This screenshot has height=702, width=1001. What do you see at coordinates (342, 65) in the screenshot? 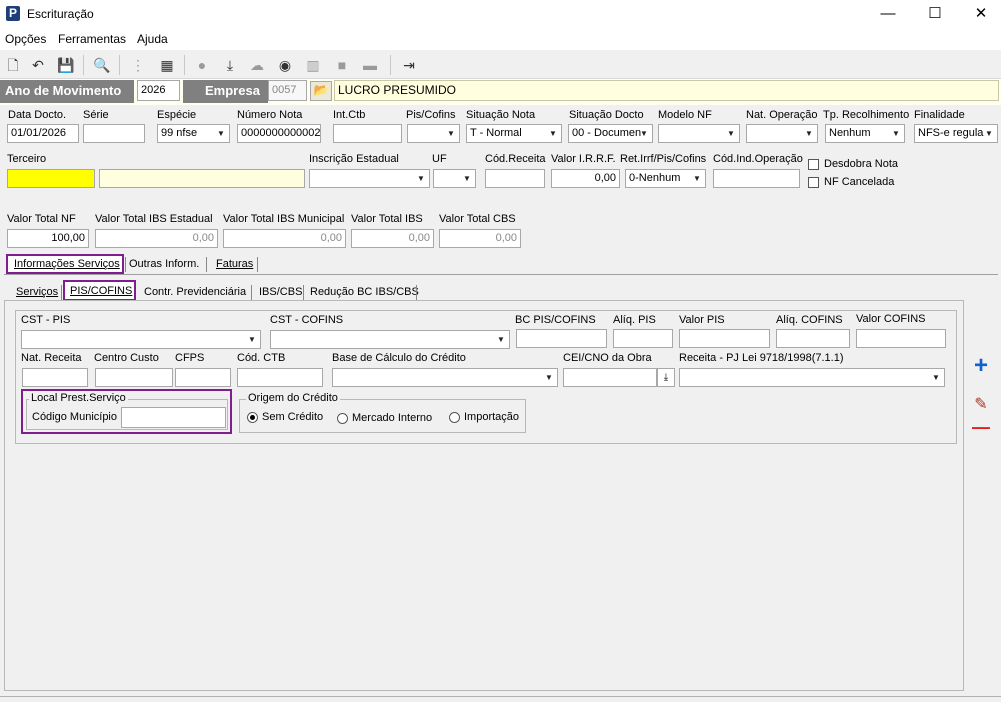
I see `gray-square-icon: ■` at bounding box center [342, 65].